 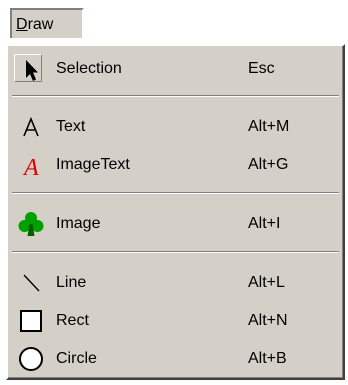 What do you see at coordinates (175, 321) in the screenshot?
I see `menu-item-rect: Rect Alt+N` at bounding box center [175, 321].